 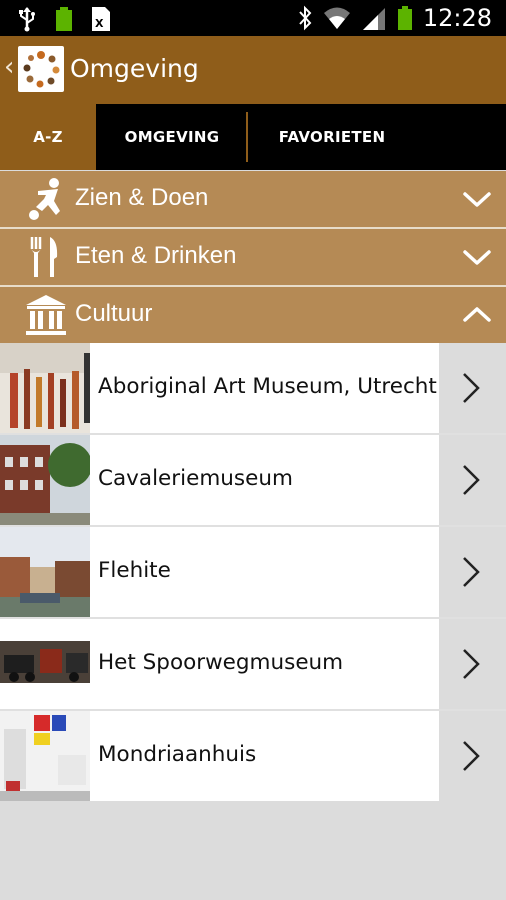 I want to click on item-label: Flehite, so click(x=134, y=570).